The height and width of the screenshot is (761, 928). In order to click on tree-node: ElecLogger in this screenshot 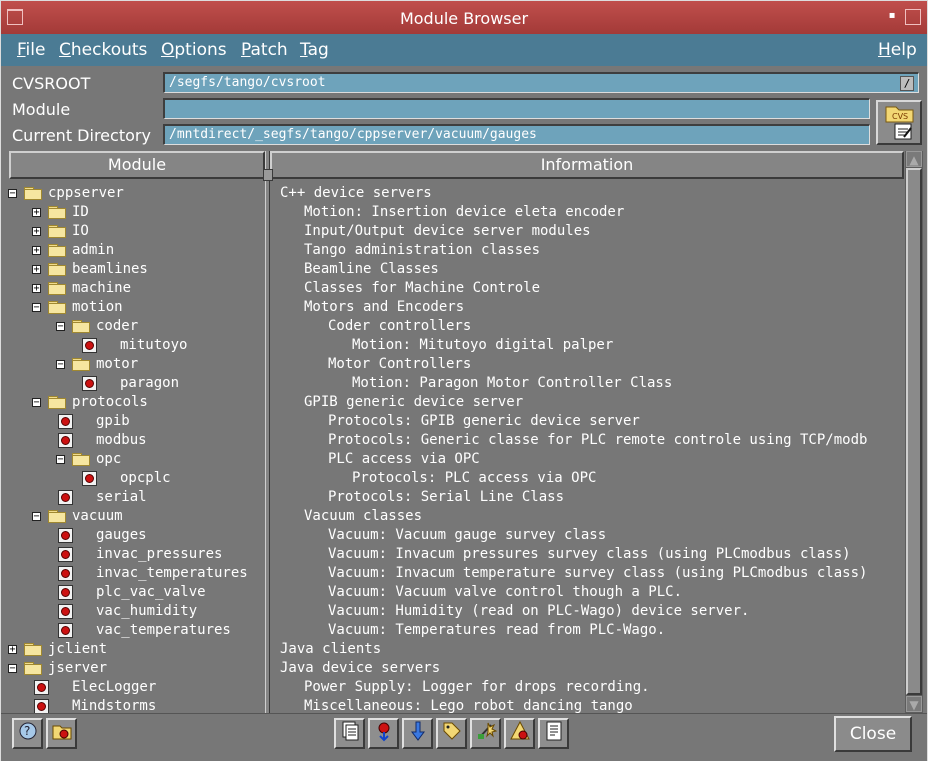, I will do `click(132, 687)`.